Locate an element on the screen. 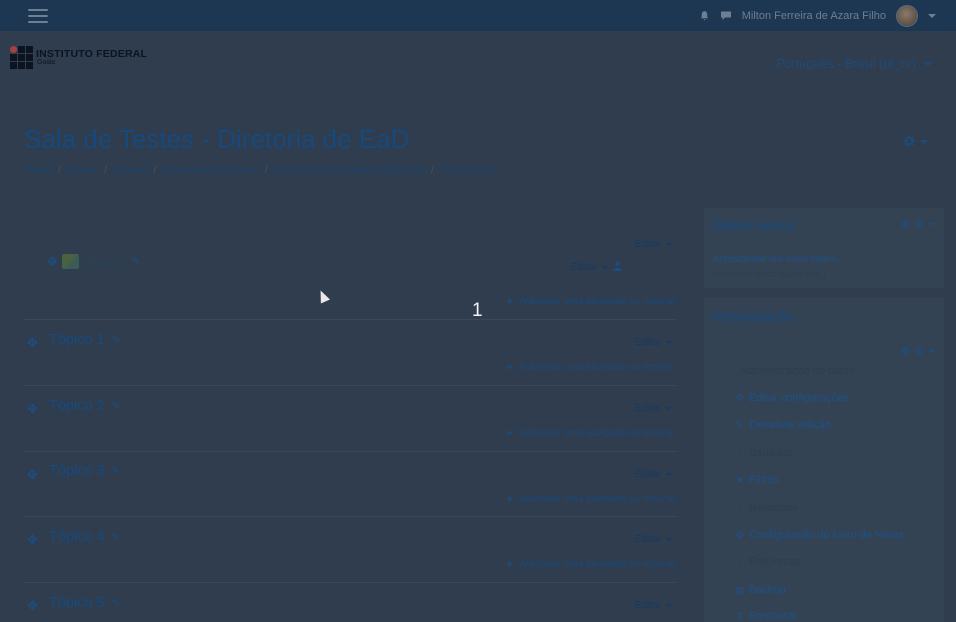  admin-restore: ↥ Restaurar is located at coordinates (766, 616).